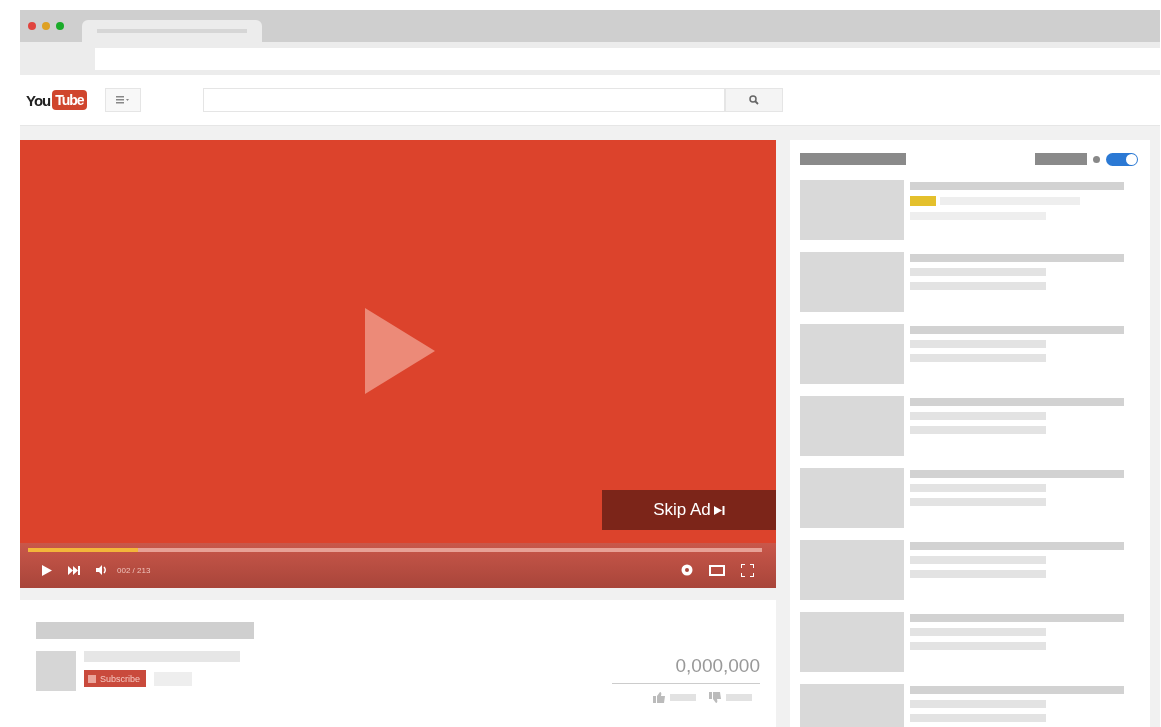  Describe the element at coordinates (38, 100) in the screenshot. I see `logo-text: You` at that location.